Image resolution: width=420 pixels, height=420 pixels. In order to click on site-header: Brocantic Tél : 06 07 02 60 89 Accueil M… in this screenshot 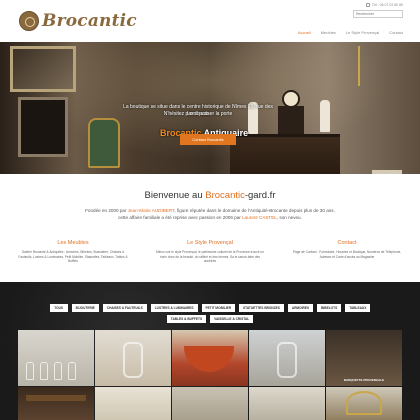, I will do `click(210, 21)`.